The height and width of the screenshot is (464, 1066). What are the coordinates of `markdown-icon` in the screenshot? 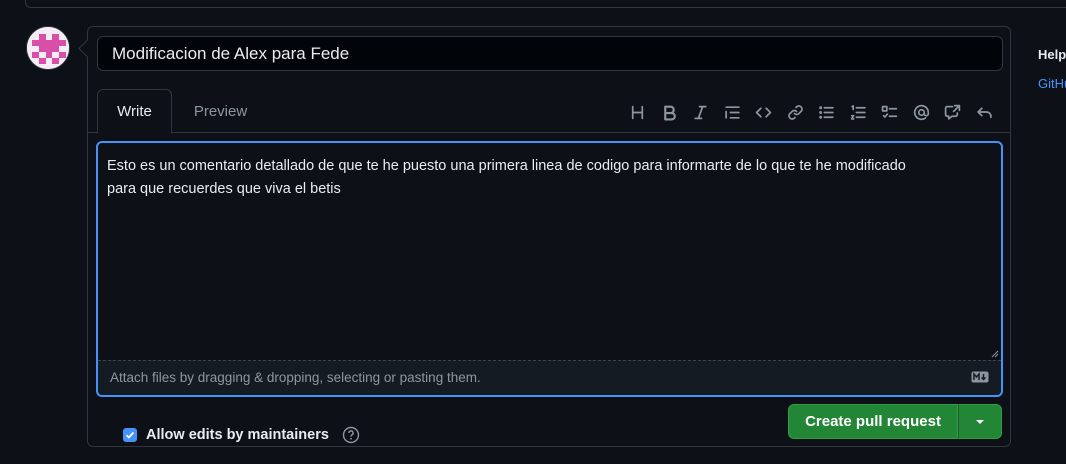 It's located at (980, 377).